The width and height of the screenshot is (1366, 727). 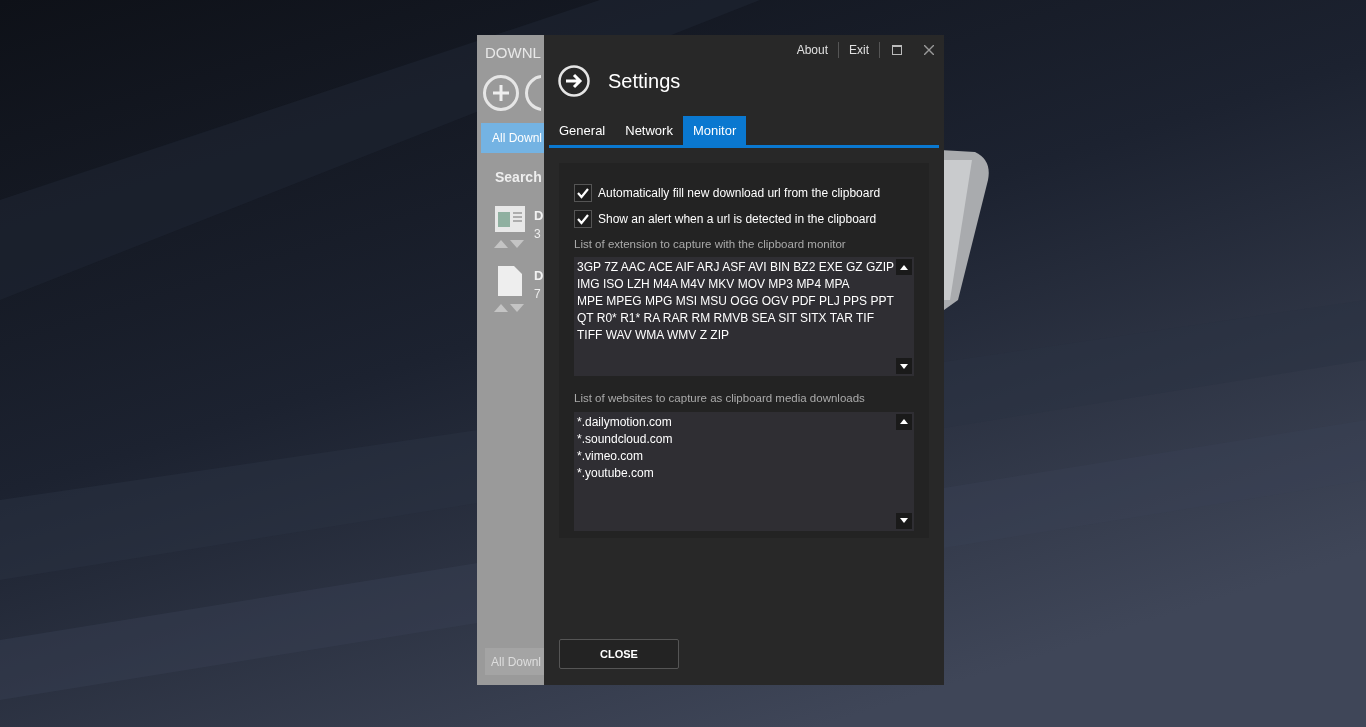 What do you see at coordinates (710, 244) in the screenshot?
I see `list-label: List of extension to capture with the clipboard monitor` at bounding box center [710, 244].